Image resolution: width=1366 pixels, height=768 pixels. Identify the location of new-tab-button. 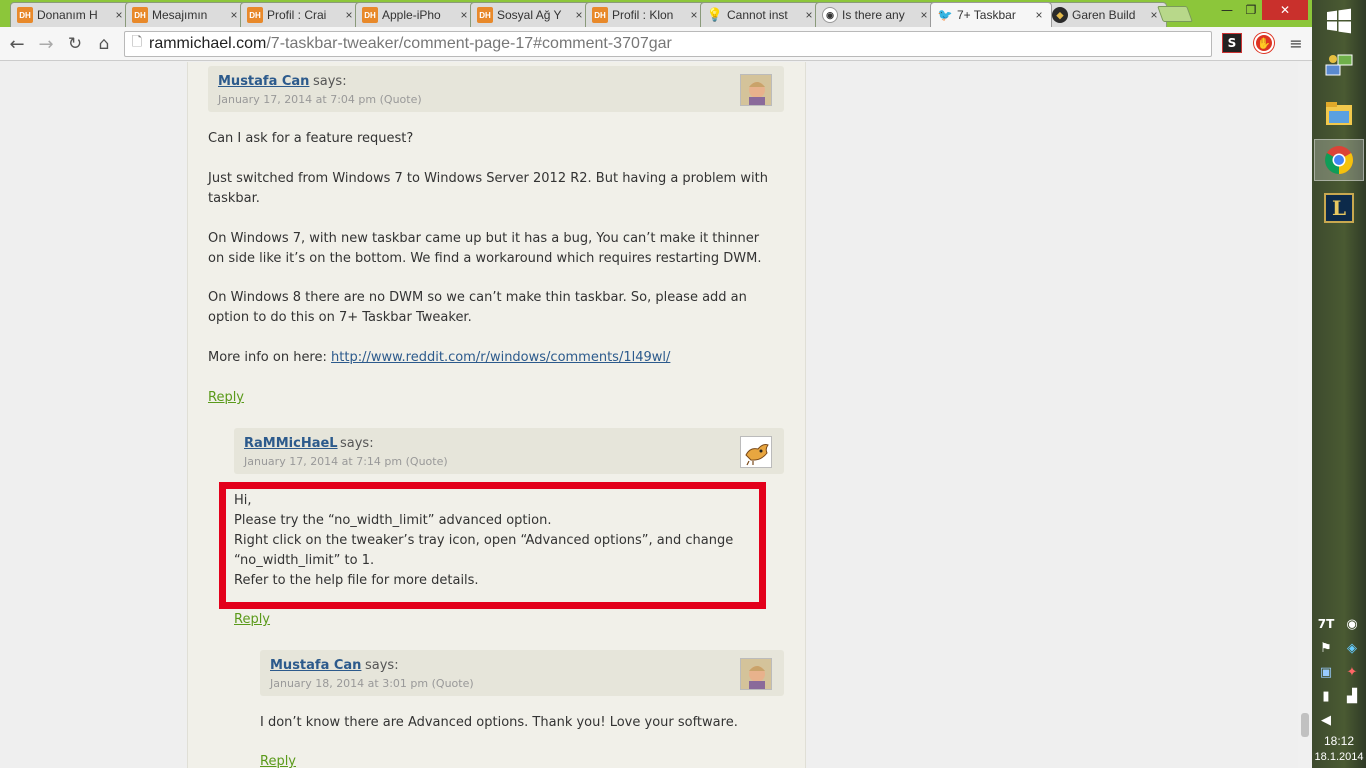
(1175, 14).